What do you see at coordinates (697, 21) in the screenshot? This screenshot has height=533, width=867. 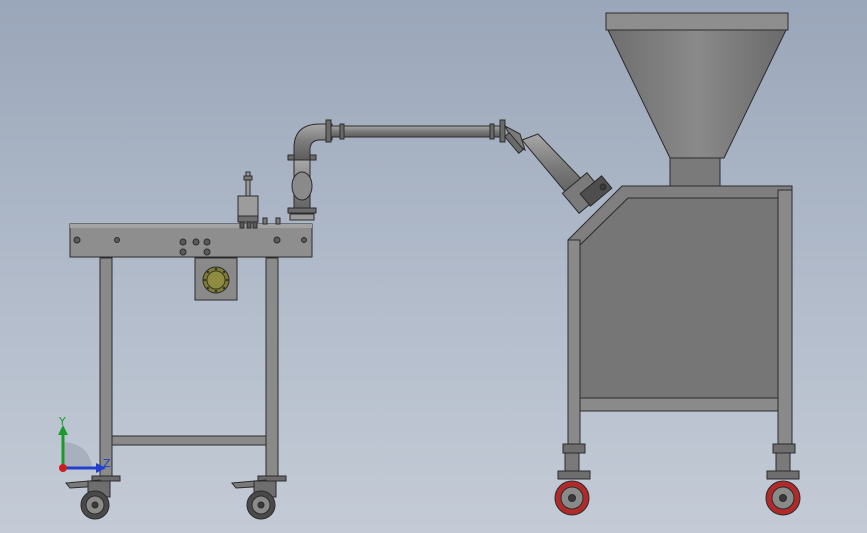 I see `hopper-rim` at bounding box center [697, 21].